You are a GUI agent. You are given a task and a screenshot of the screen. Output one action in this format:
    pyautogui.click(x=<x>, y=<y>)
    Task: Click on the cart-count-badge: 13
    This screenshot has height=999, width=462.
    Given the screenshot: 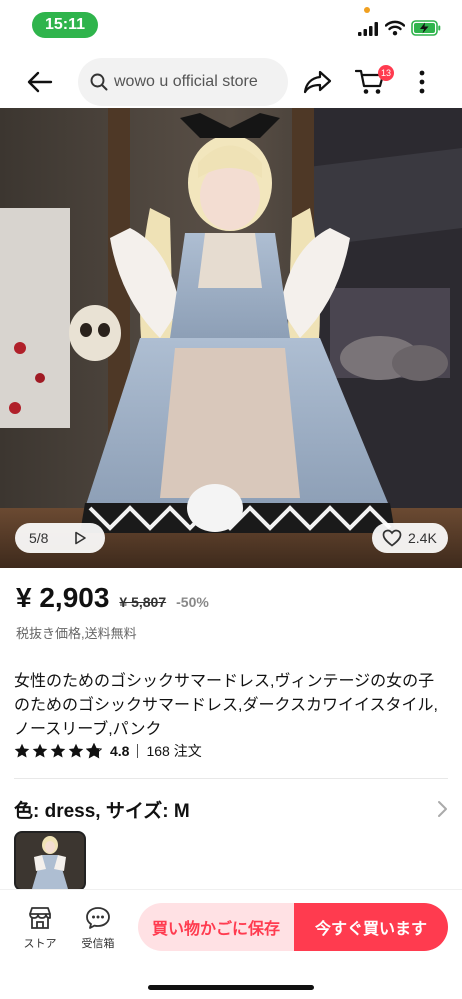 What is the action you would take?
    pyautogui.click(x=386, y=73)
    